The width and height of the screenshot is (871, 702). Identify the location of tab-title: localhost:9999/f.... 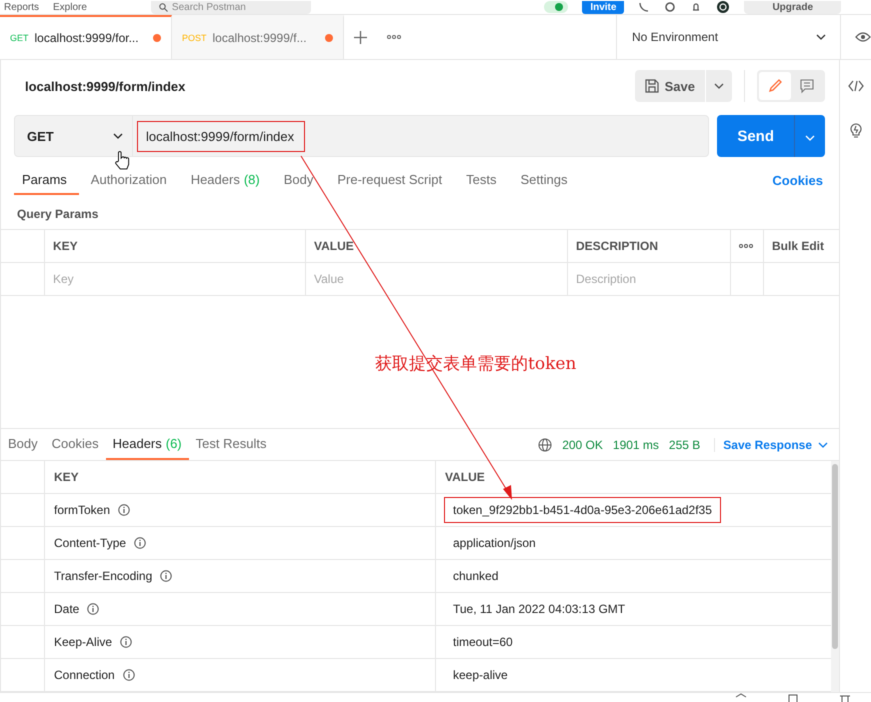
(260, 38).